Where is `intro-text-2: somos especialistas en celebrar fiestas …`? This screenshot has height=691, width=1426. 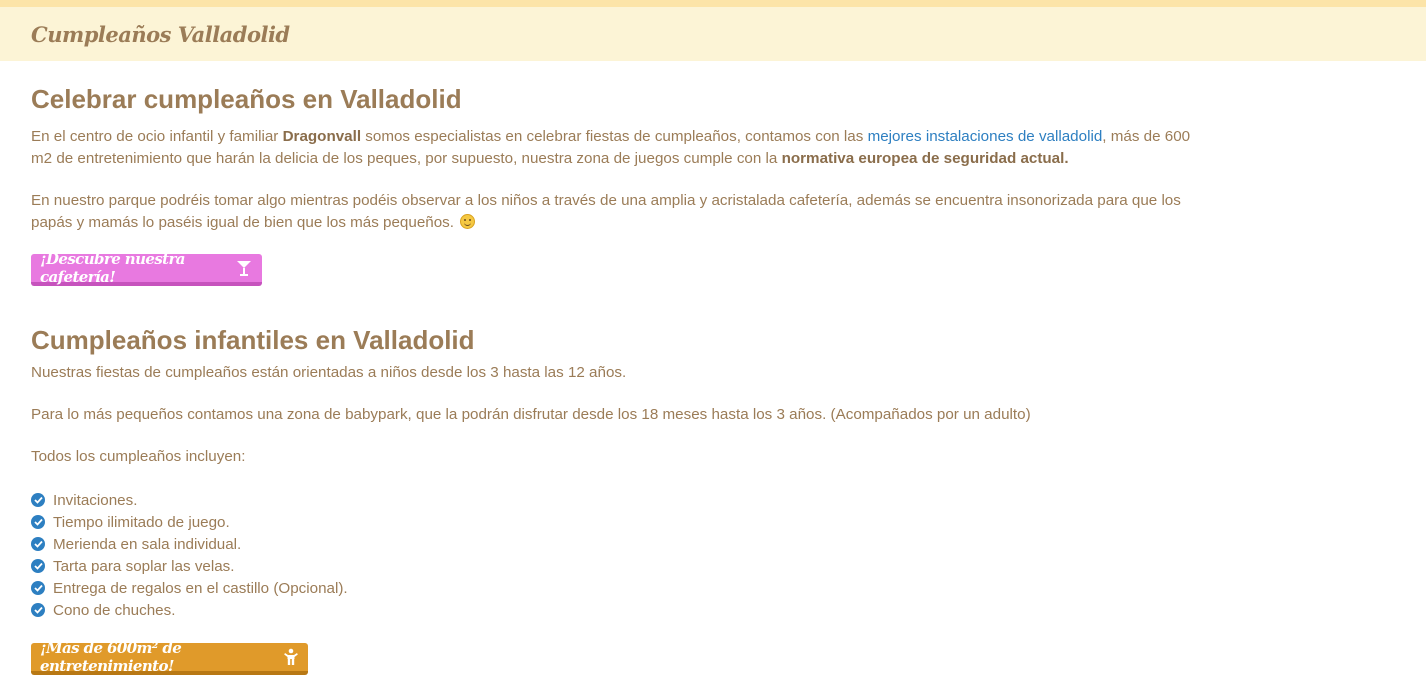 intro-text-2: somos especialistas en celebrar fiestas … is located at coordinates (614, 136).